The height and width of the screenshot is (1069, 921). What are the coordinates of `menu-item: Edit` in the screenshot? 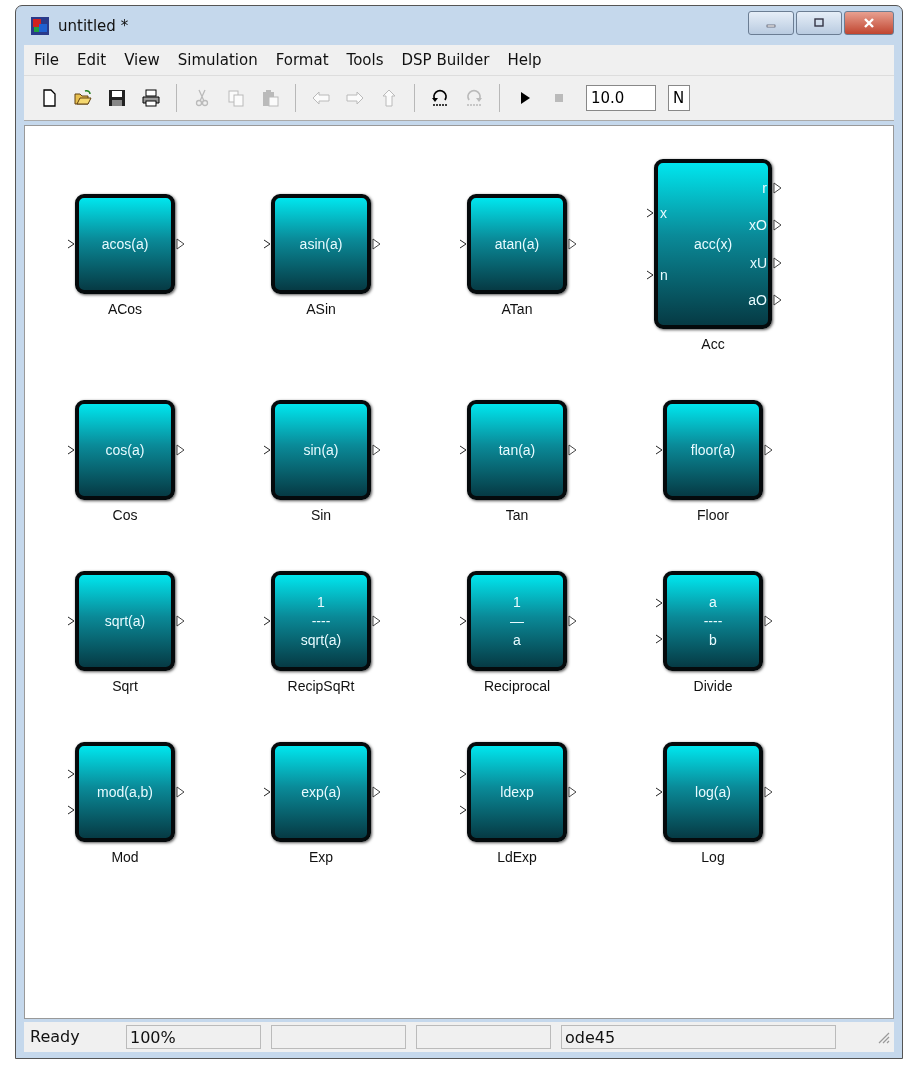 It's located at (93, 60).